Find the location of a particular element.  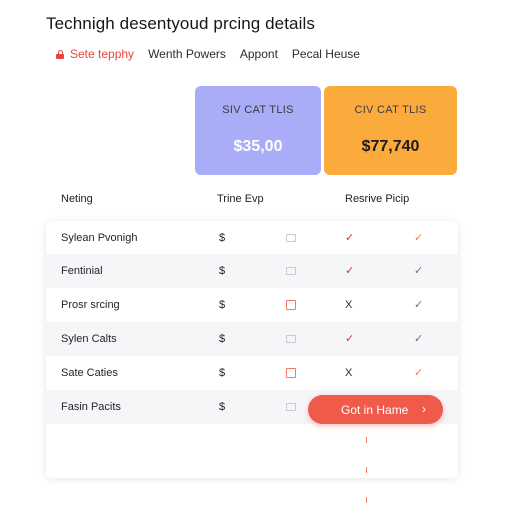

column-header-plan-b: Resrive Picip is located at coordinates (377, 199).